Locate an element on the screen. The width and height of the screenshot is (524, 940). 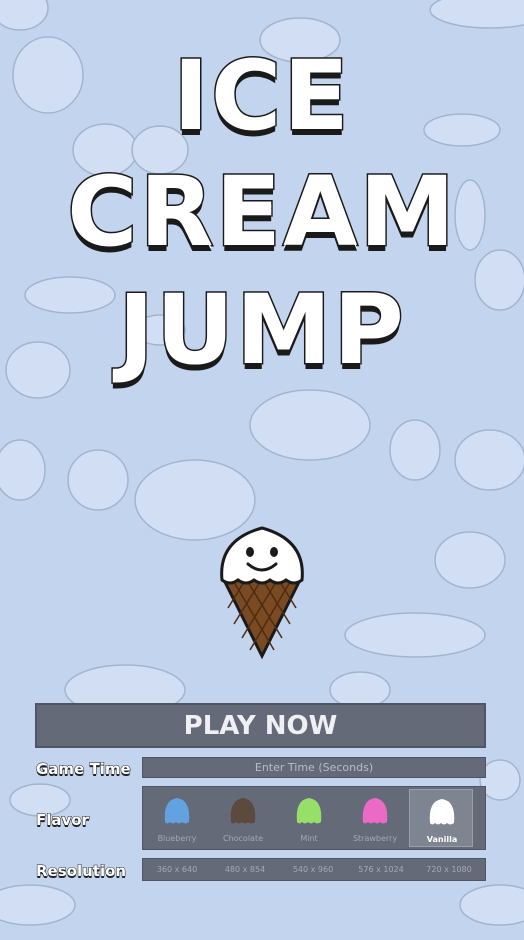
resolution-option: 480 x 854 is located at coordinates (245, 869).